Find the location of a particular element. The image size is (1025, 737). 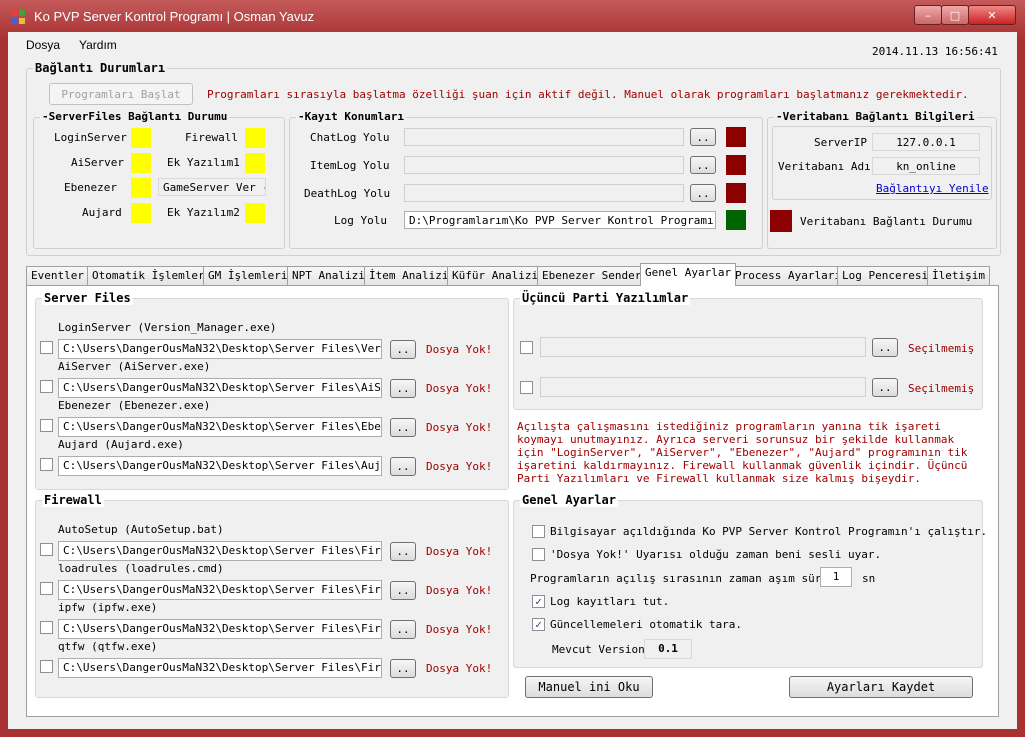

read-ini-button: Manuel ini Oku is located at coordinates (589, 687).